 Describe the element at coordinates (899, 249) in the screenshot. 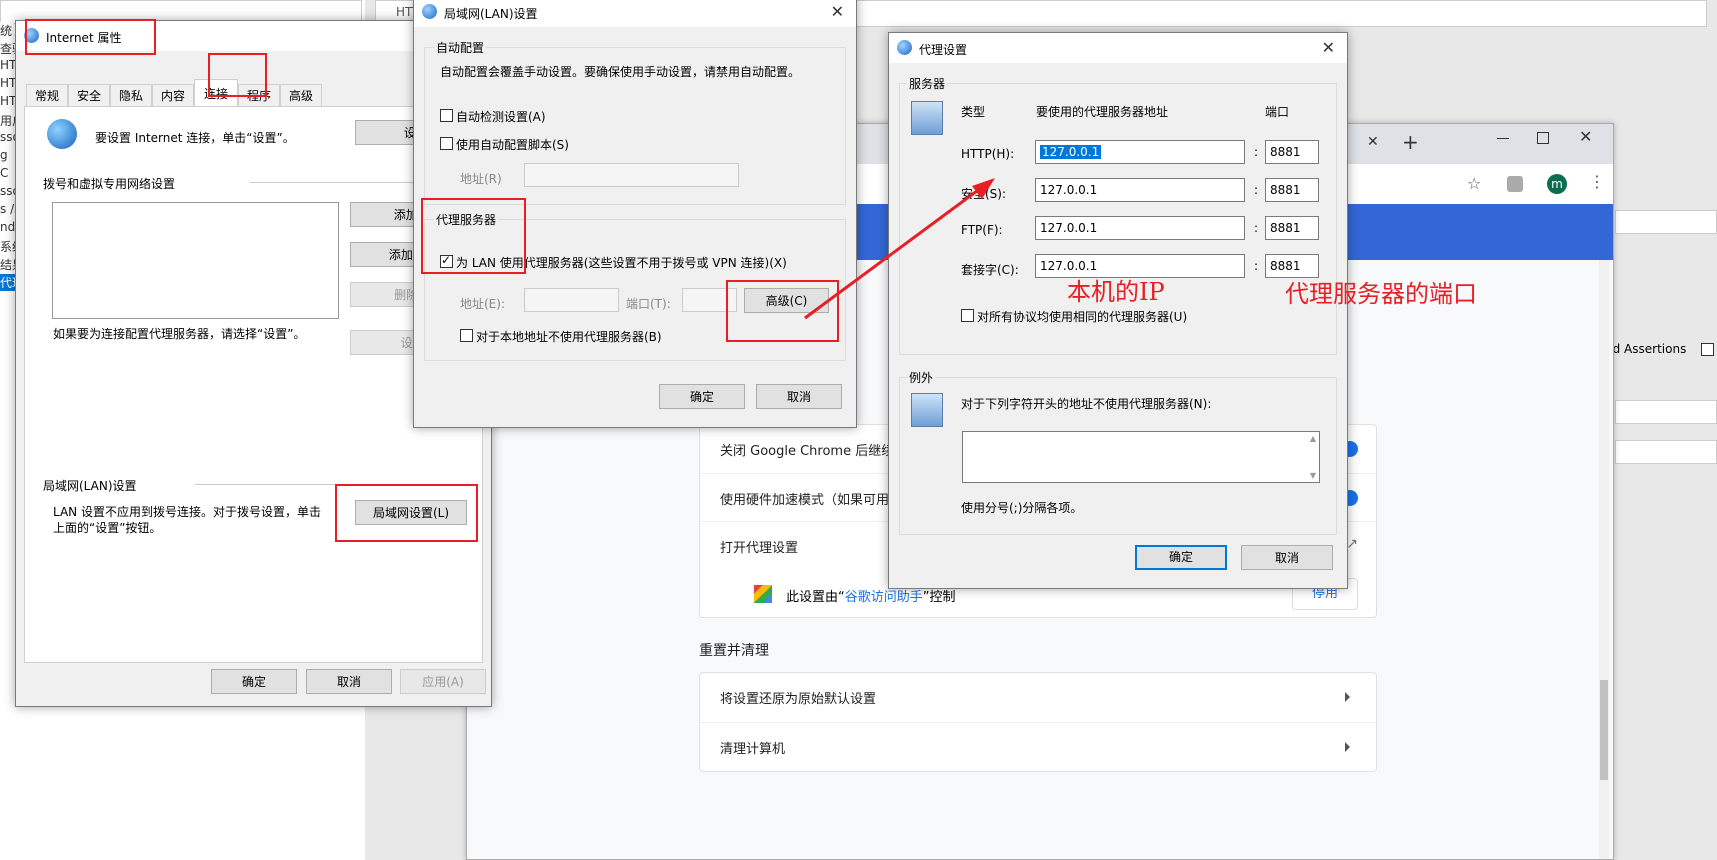

I see `annotation-arrow` at that location.